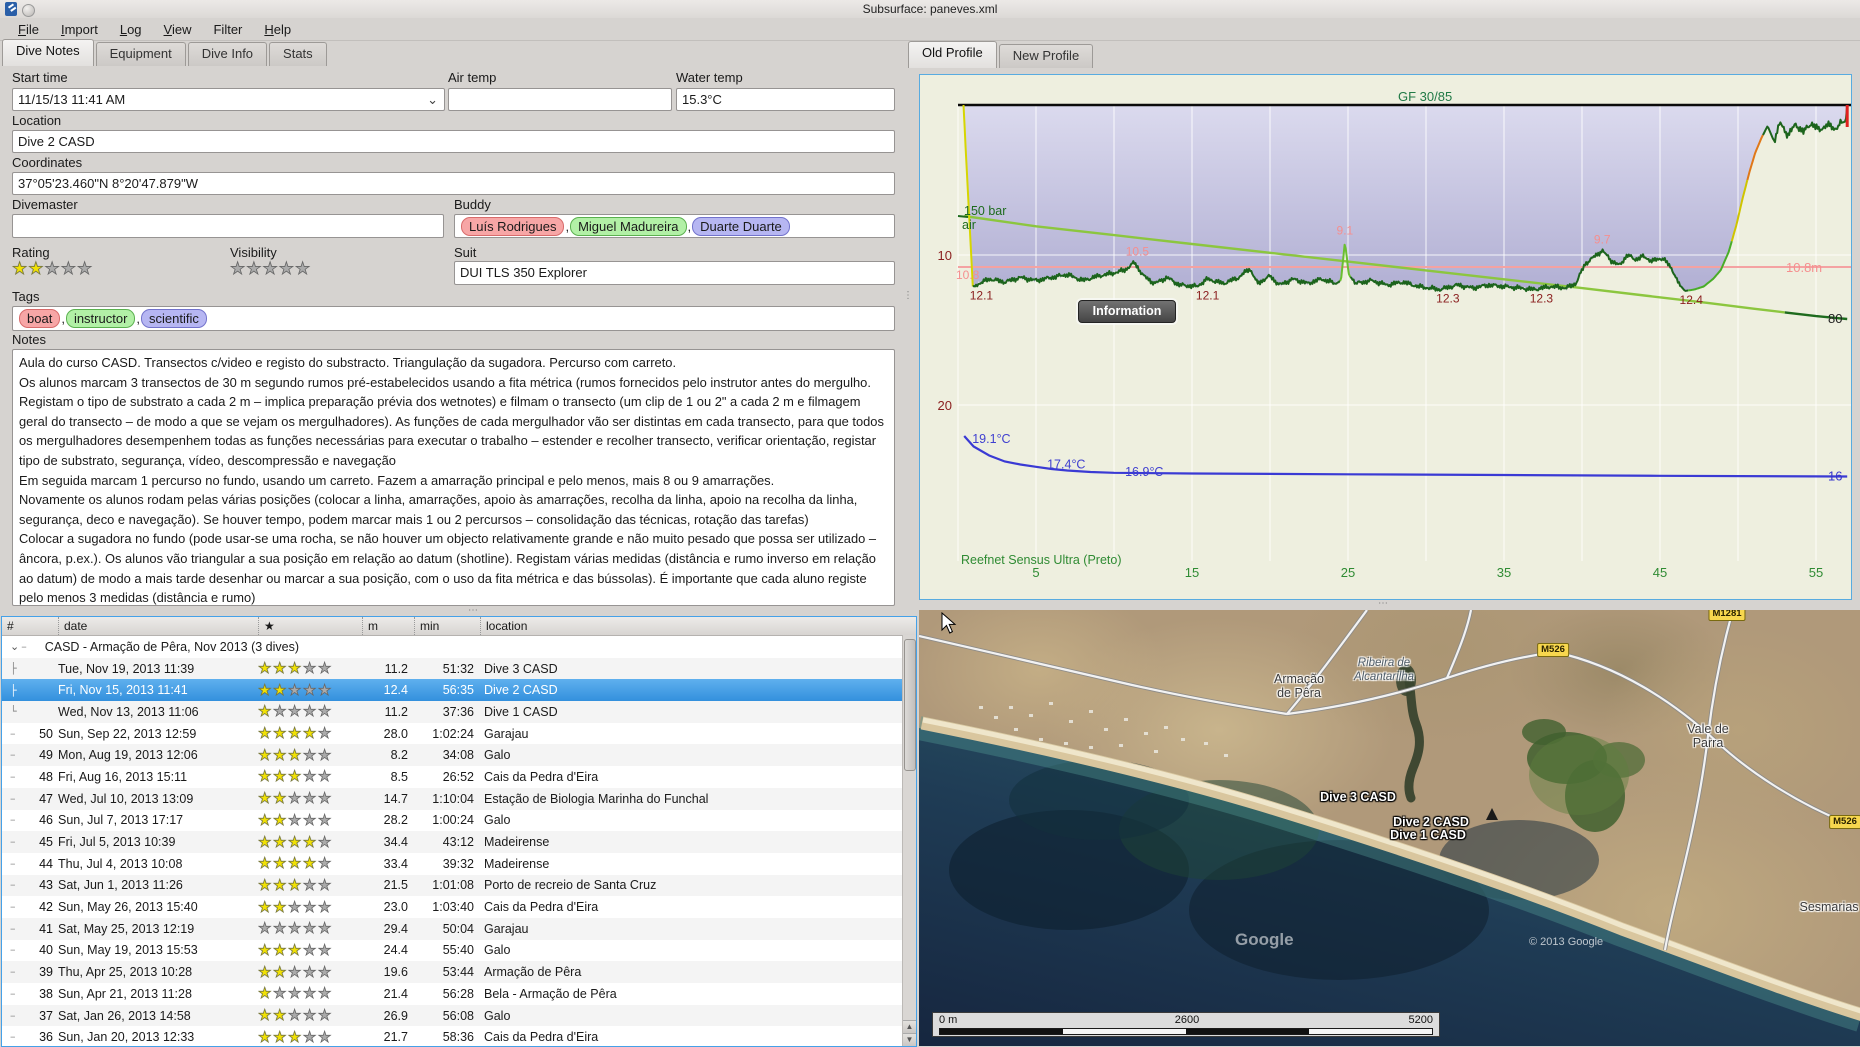 Image resolution: width=1860 pixels, height=1047 pixels. What do you see at coordinates (560, 99) in the screenshot?
I see `air-temp-field` at bounding box center [560, 99].